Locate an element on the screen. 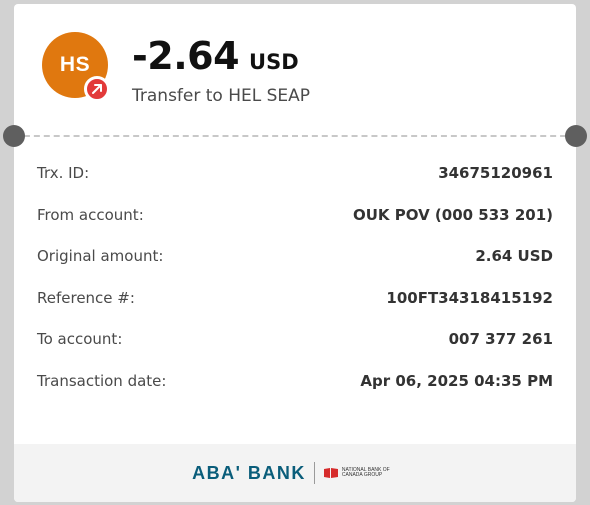 The width and height of the screenshot is (590, 505). receipt-footer: ABA' BANK NATIONAL BANK OF CANADA GROUP is located at coordinates (295, 473).